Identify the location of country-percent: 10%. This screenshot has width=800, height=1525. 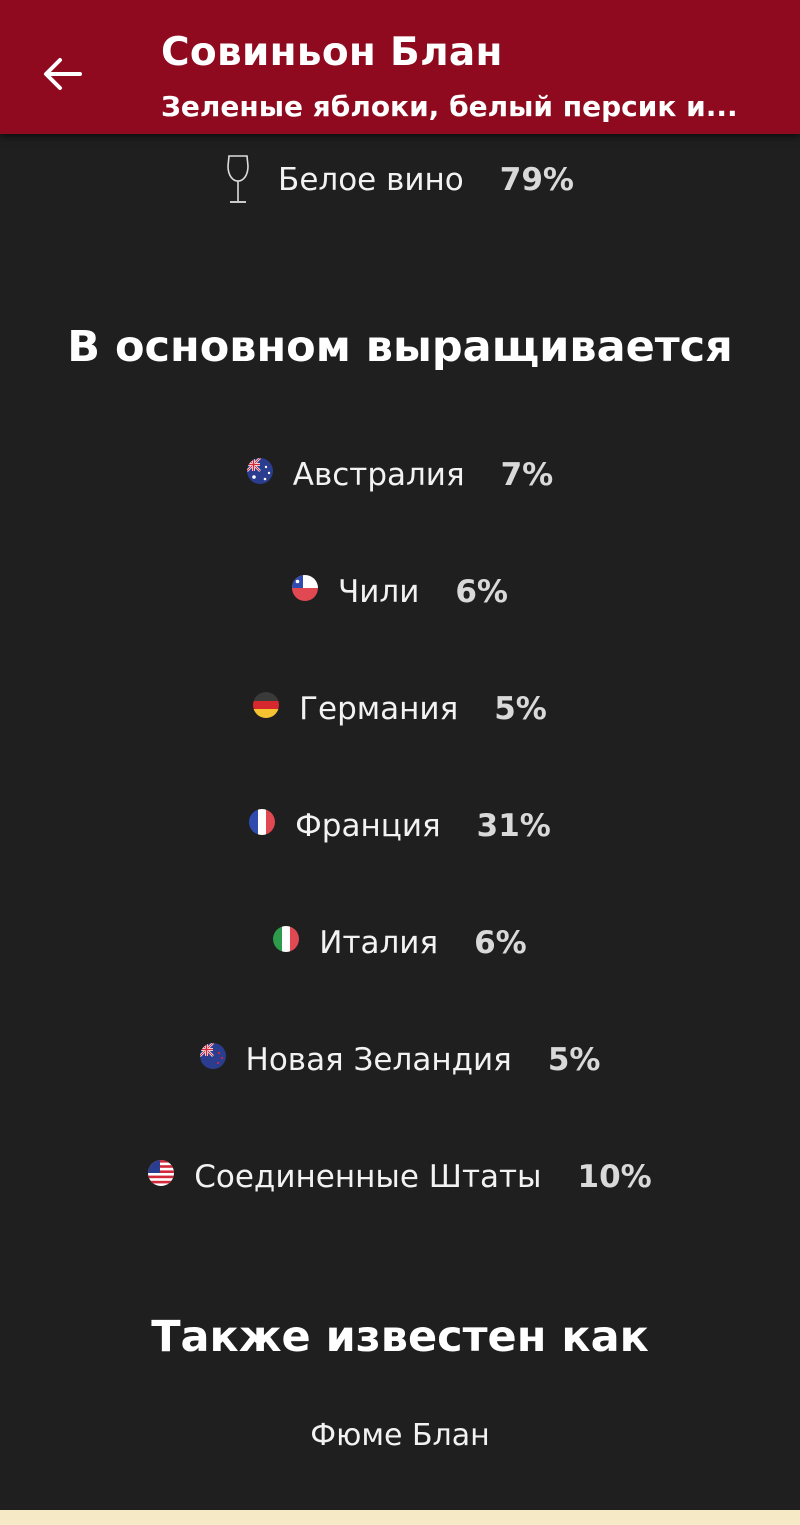
(614, 1177).